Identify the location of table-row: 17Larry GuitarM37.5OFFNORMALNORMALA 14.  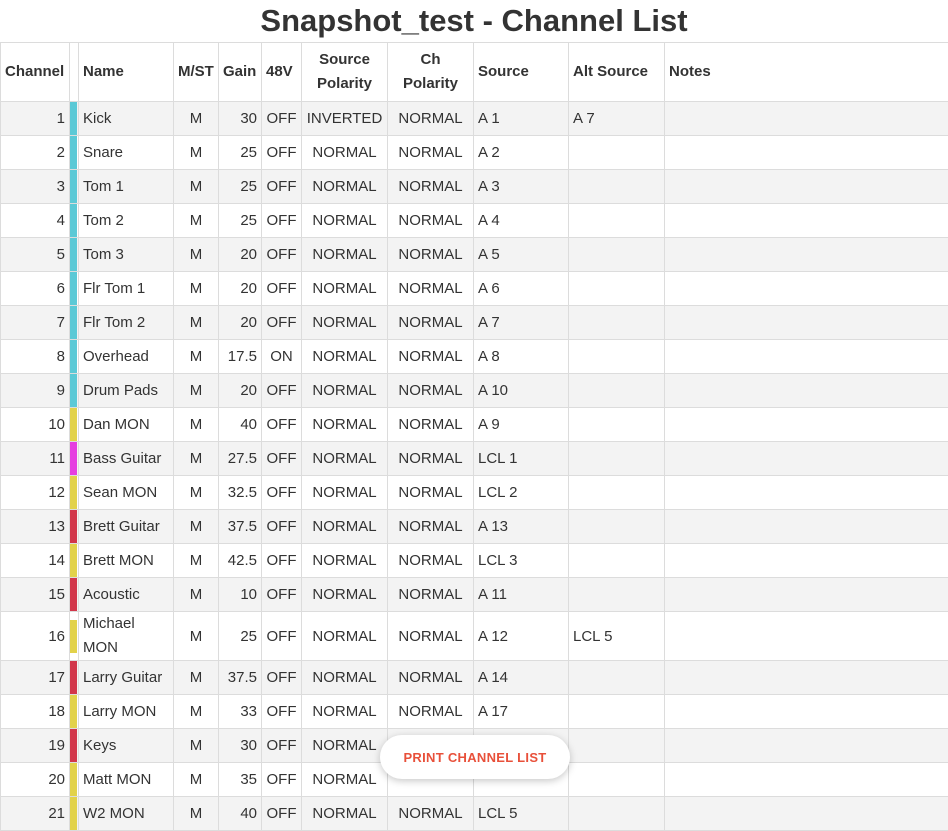
(474, 678).